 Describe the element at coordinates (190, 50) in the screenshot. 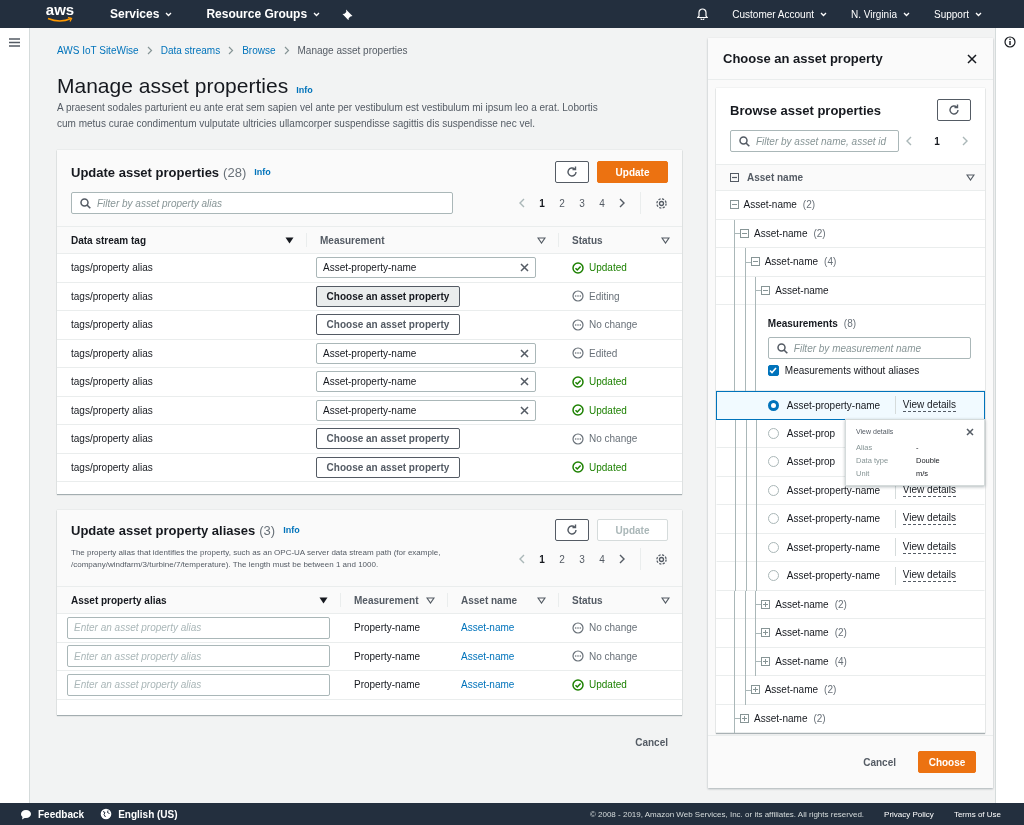

I see `breadcrumb-link: Data streams` at that location.